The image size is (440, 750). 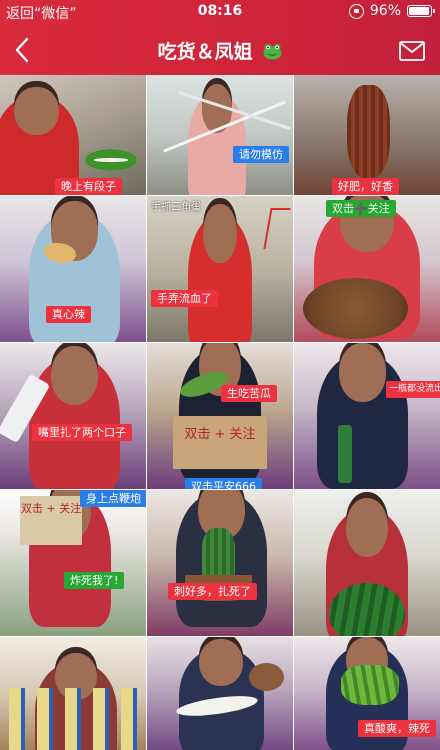 I want to click on video-tile: 好肥，好香, so click(x=367, y=135).